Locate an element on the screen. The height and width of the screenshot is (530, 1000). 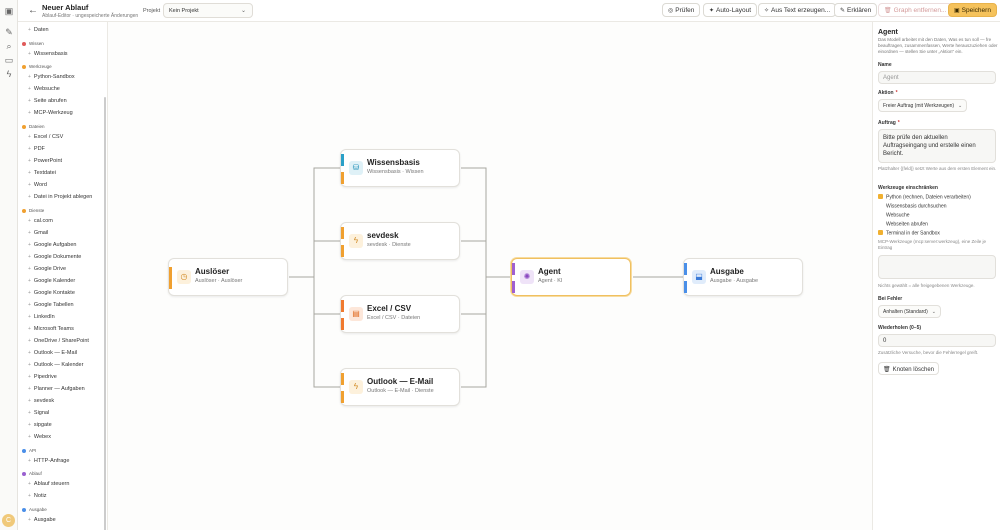
edit-icon: ✎ is located at coordinates (9, 32).